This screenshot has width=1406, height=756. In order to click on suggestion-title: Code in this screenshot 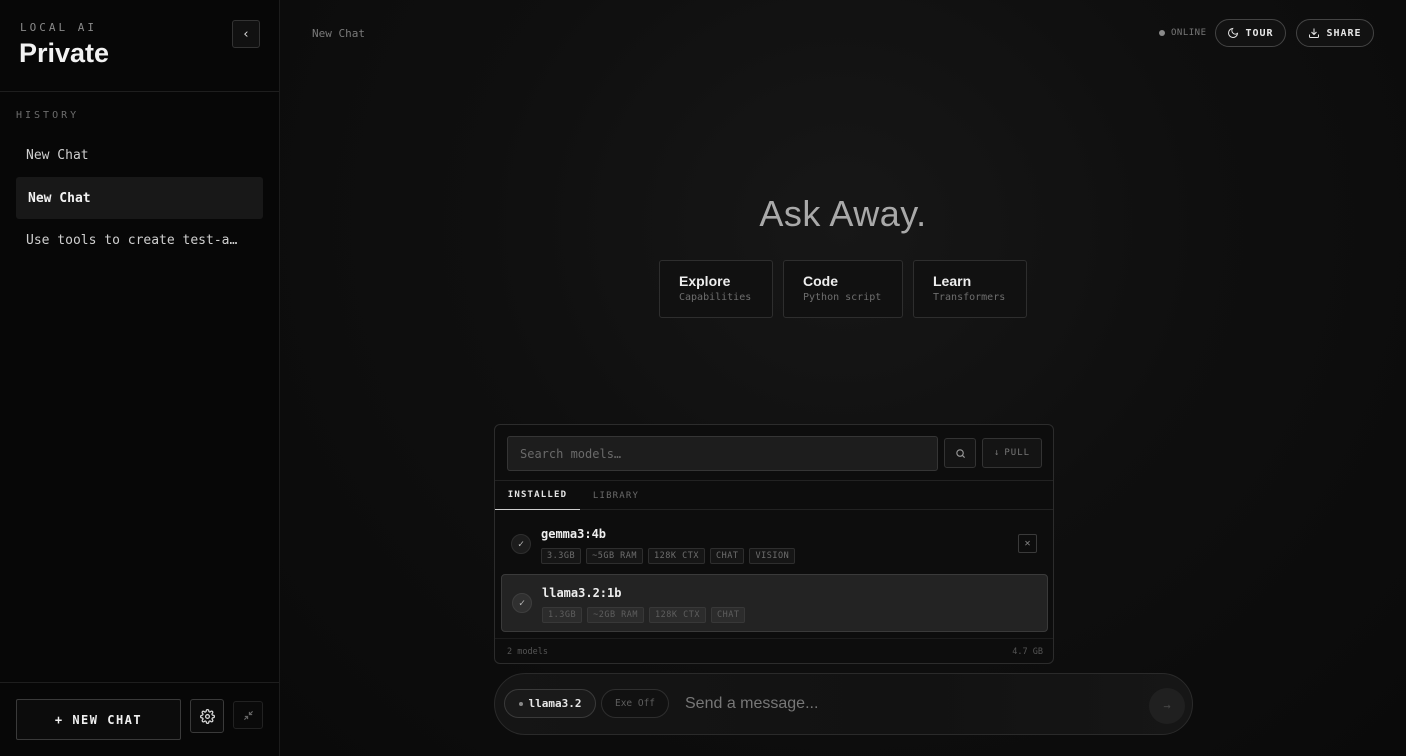, I will do `click(820, 281)`.